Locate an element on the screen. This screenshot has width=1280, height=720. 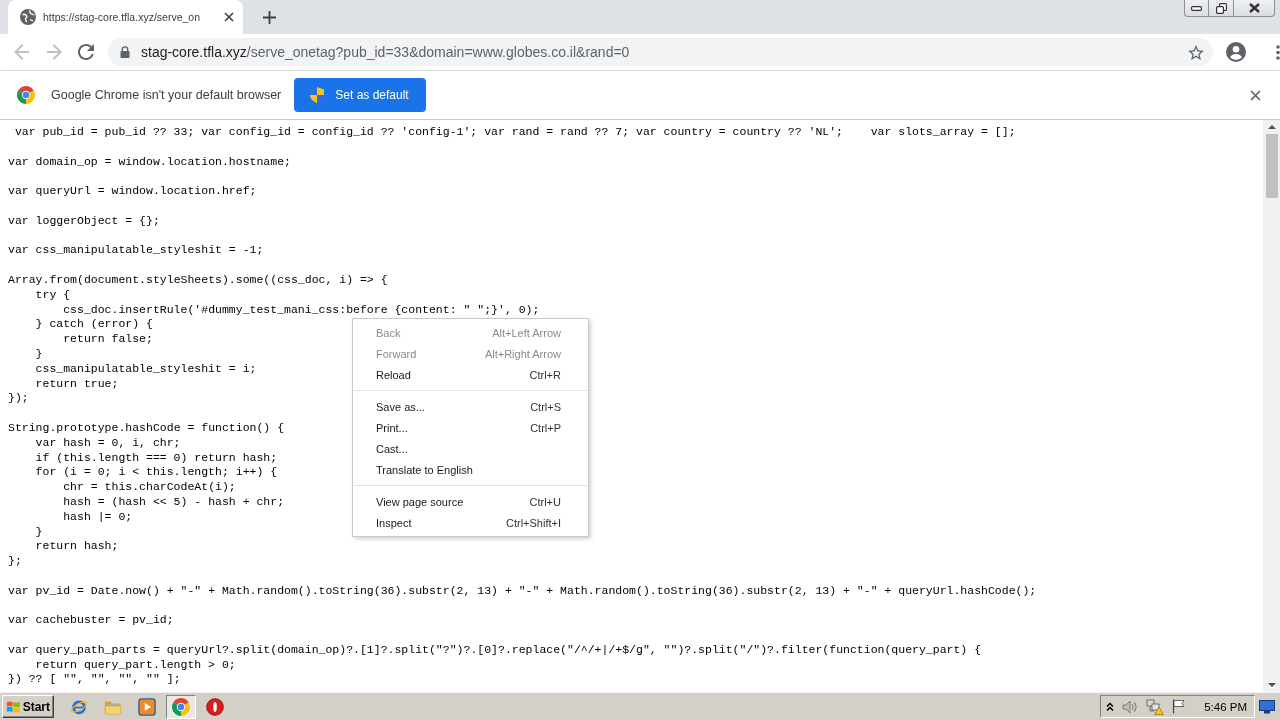
code-line: } catch (error) { is located at coordinates (94, 325).